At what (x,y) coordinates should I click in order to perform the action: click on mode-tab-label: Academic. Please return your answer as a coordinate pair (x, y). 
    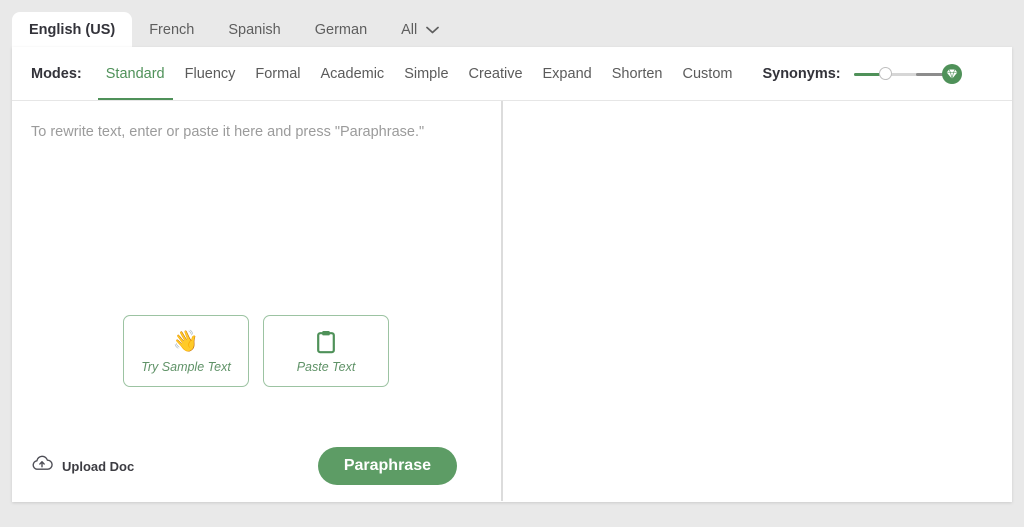
    Looking at the image, I should click on (352, 73).